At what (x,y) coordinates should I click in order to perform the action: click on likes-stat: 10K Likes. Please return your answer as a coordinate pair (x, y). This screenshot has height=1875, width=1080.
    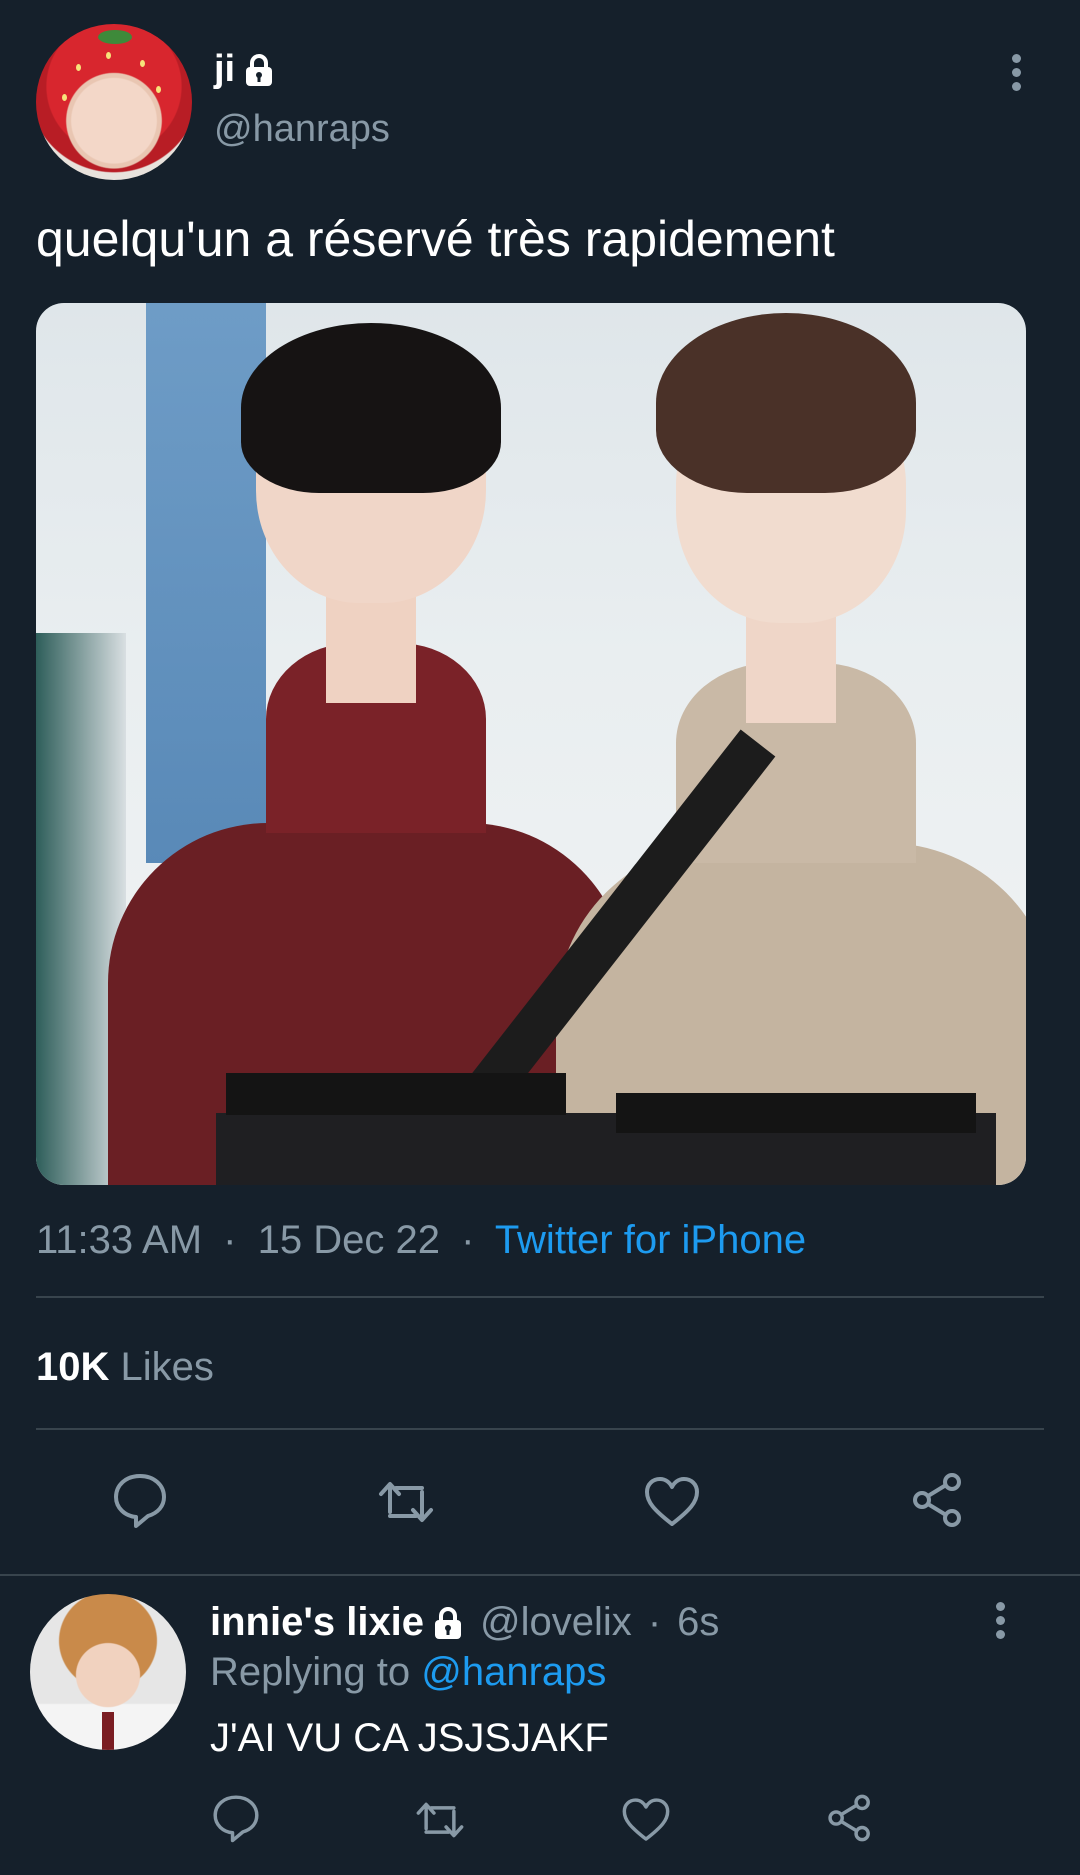
    Looking at the image, I should click on (125, 1367).